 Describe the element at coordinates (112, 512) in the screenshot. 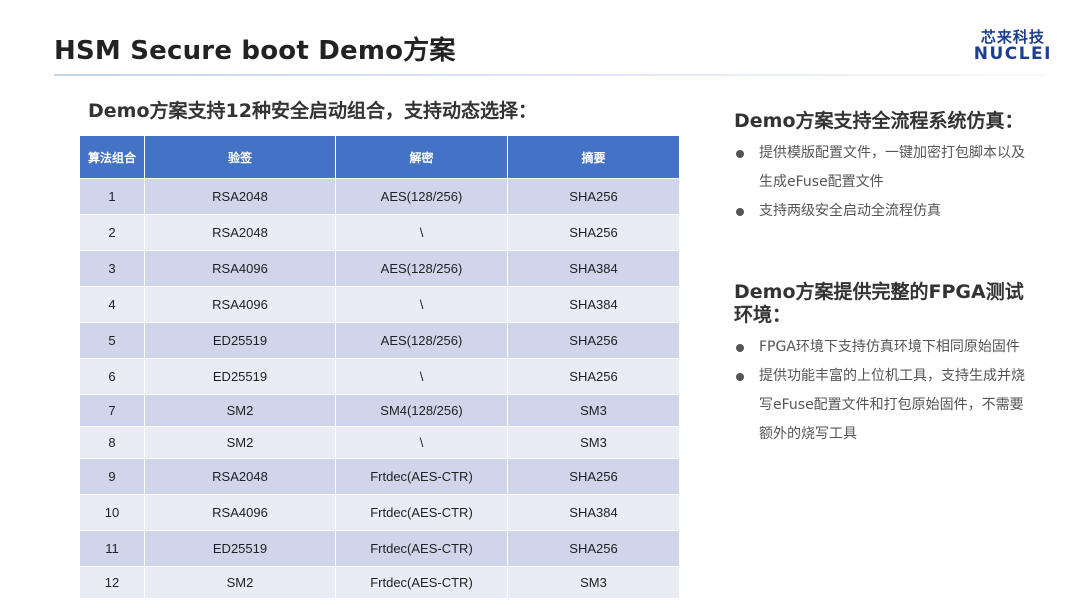

I see `cell-combo: 10` at that location.